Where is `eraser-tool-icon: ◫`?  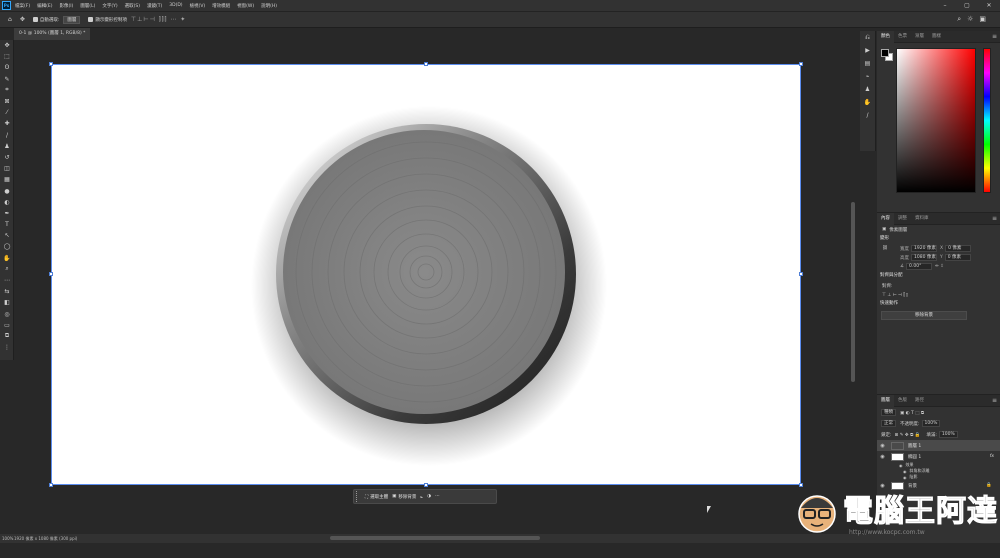
eraser-tool-icon: ◫ is located at coordinates (7, 168).